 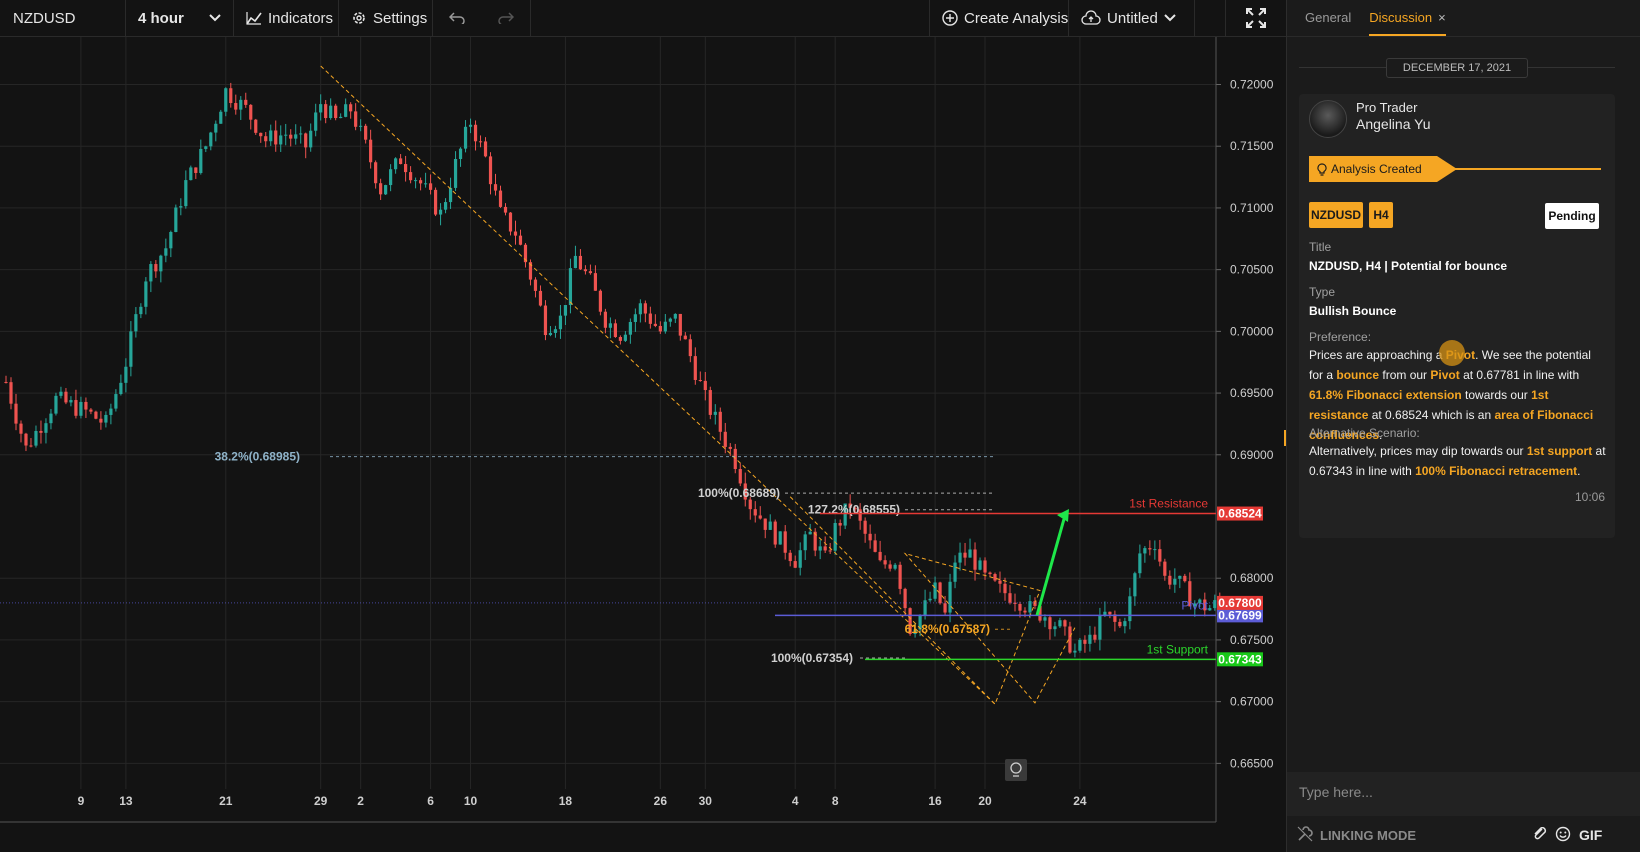 What do you see at coordinates (1590, 835) in the screenshot?
I see `gif-button: GIF` at bounding box center [1590, 835].